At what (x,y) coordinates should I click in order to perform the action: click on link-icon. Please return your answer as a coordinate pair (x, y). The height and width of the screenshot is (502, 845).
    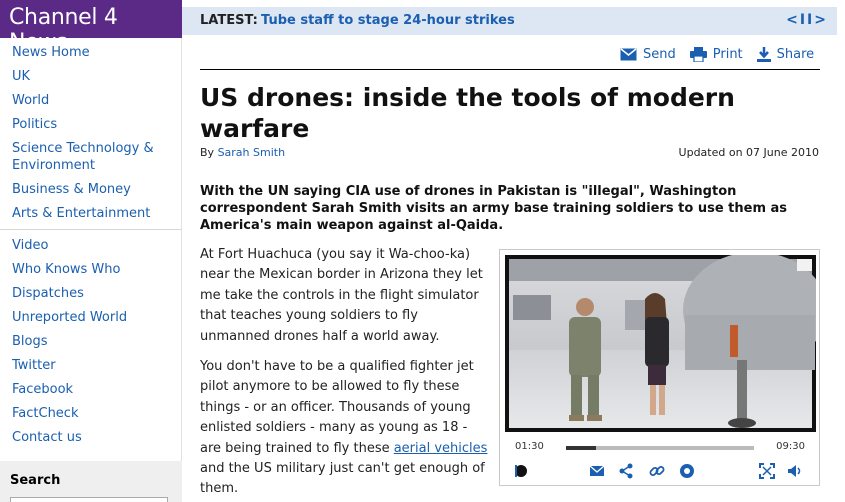
    Looking at the image, I should click on (657, 471).